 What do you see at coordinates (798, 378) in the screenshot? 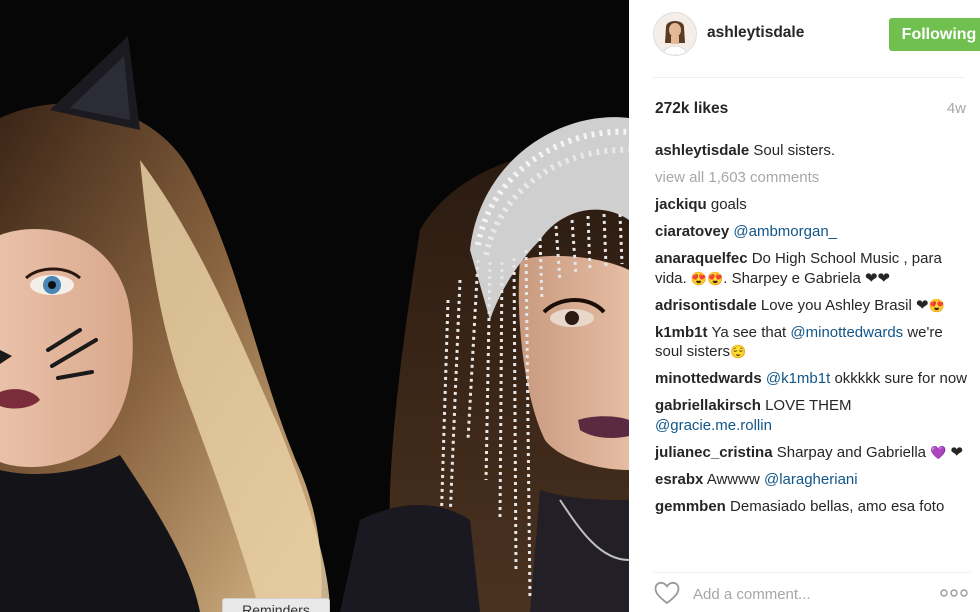
I see `mention-link: @k1mb1t` at bounding box center [798, 378].